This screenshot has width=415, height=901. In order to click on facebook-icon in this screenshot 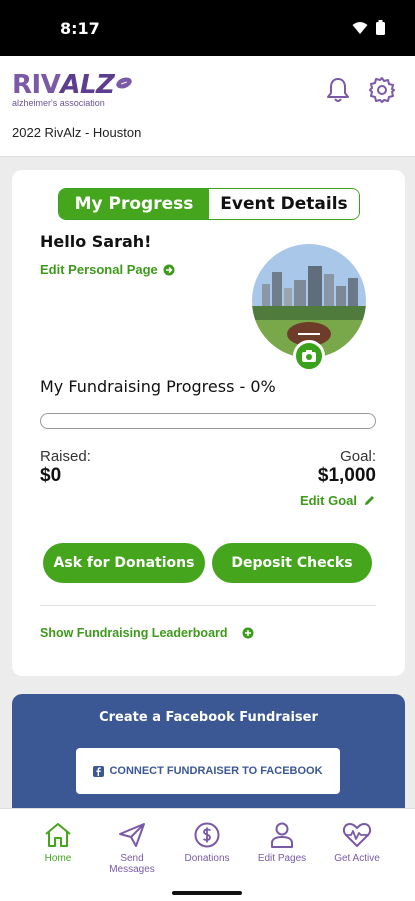, I will do `click(99, 771)`.